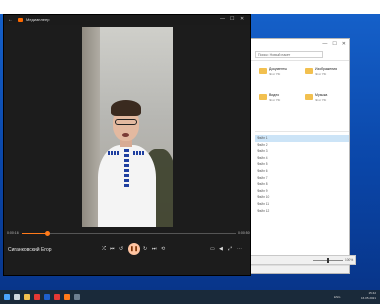 This screenshot has width=380, height=304. Describe the element at coordinates (221, 249) in the screenshot. I see `volume-icon: ◀` at that location.